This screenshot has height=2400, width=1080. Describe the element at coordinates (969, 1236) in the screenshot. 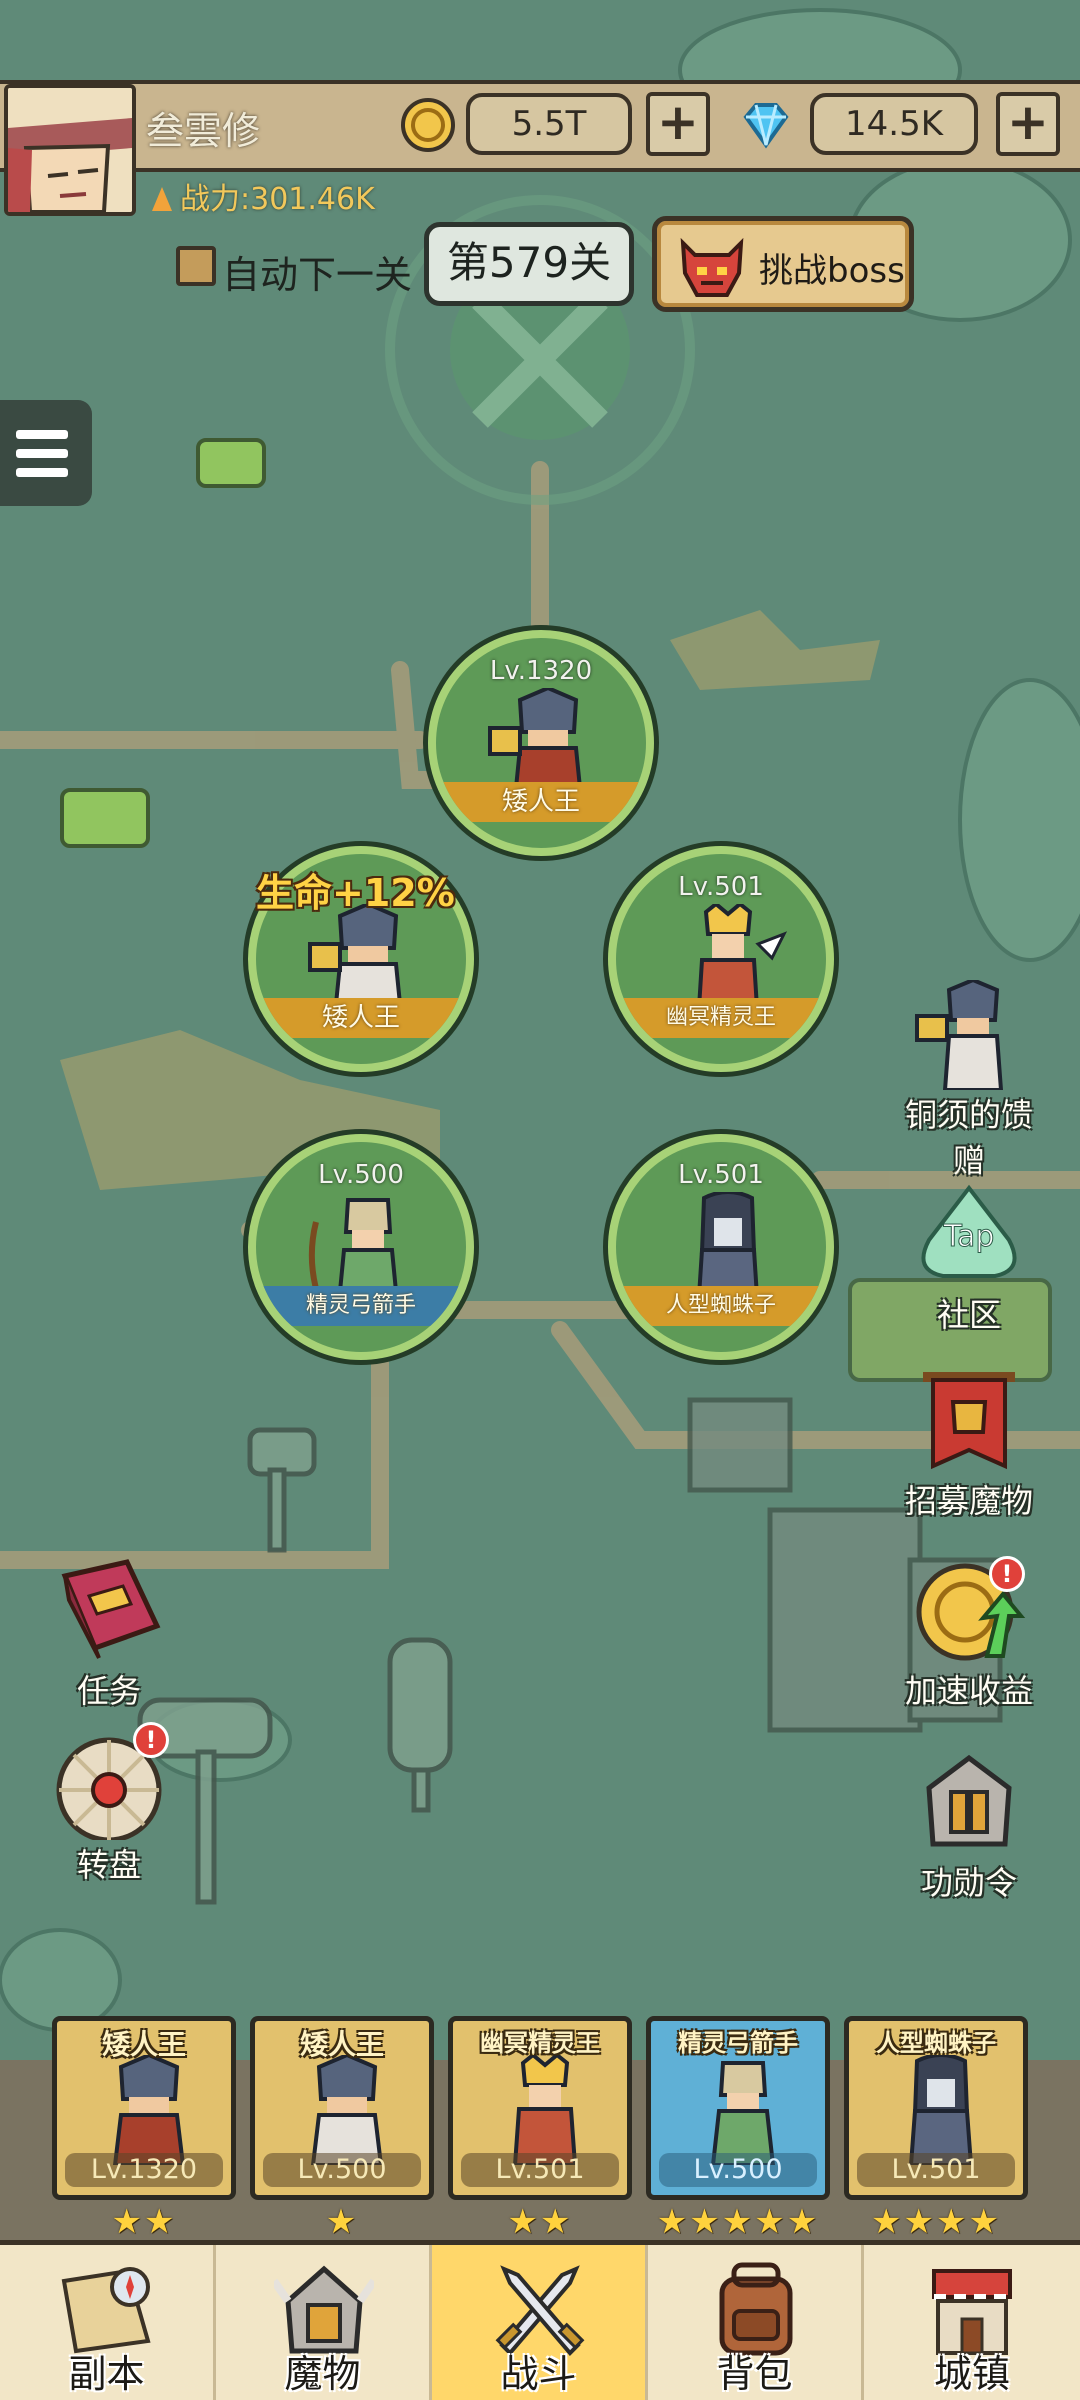

I see `tap-icon-text: Tap` at that location.